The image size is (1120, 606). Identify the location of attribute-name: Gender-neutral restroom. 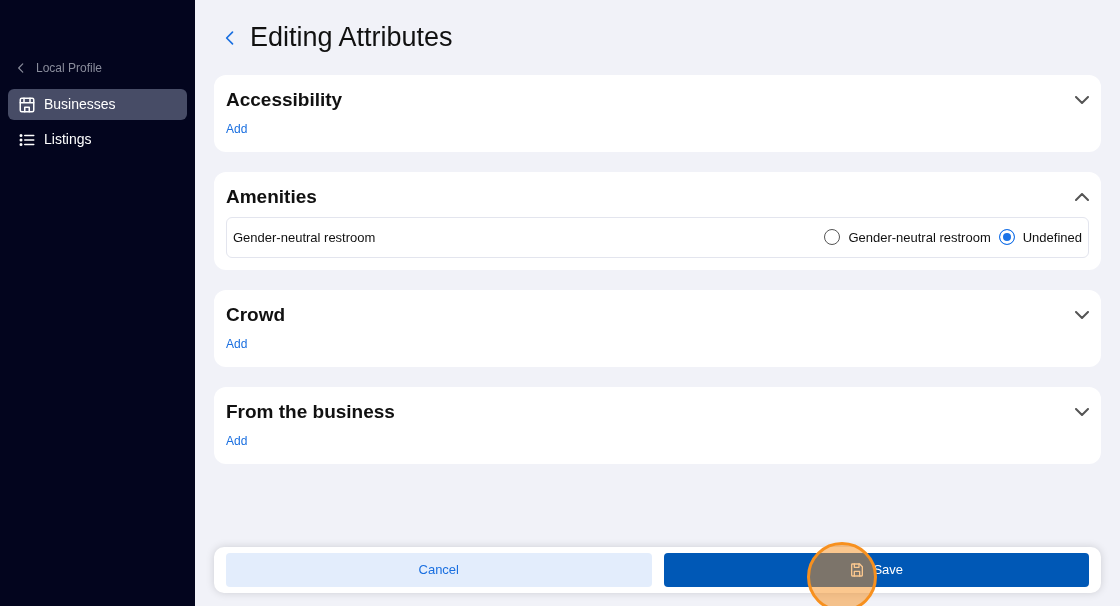
(304, 237).